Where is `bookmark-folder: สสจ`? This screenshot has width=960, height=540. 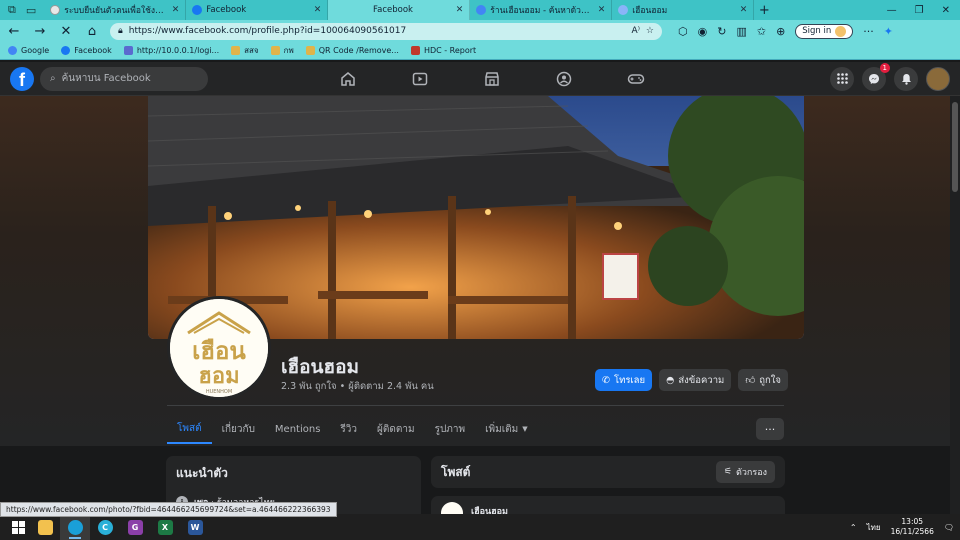 bookmark-folder: สสจ is located at coordinates (245, 50).